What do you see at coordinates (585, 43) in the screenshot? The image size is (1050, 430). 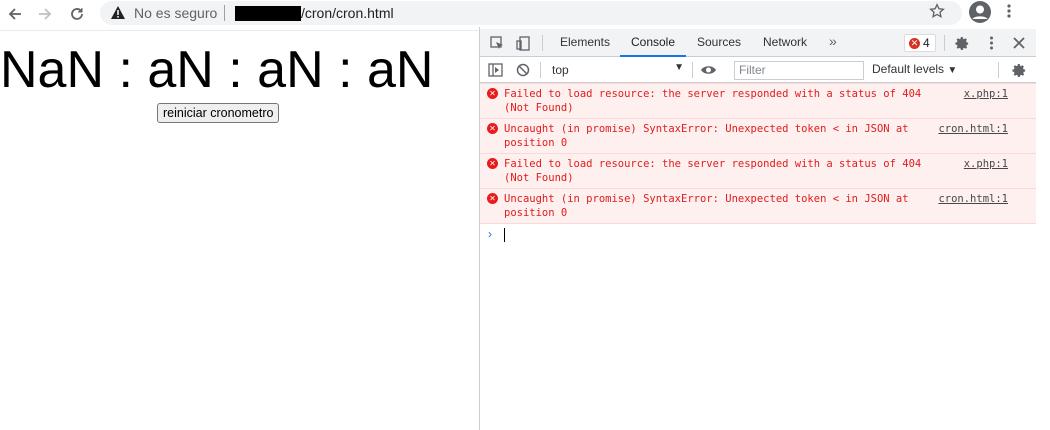 I see `tab-elements: Elements` at bounding box center [585, 43].